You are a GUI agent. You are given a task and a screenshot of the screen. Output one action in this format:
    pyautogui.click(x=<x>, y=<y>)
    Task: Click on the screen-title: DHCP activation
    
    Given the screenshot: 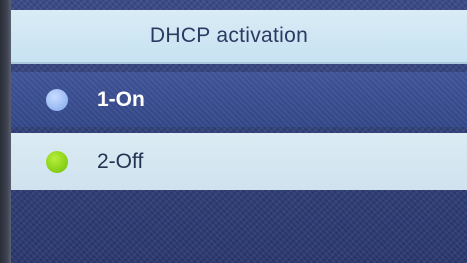 What is the action you would take?
    pyautogui.click(x=229, y=35)
    